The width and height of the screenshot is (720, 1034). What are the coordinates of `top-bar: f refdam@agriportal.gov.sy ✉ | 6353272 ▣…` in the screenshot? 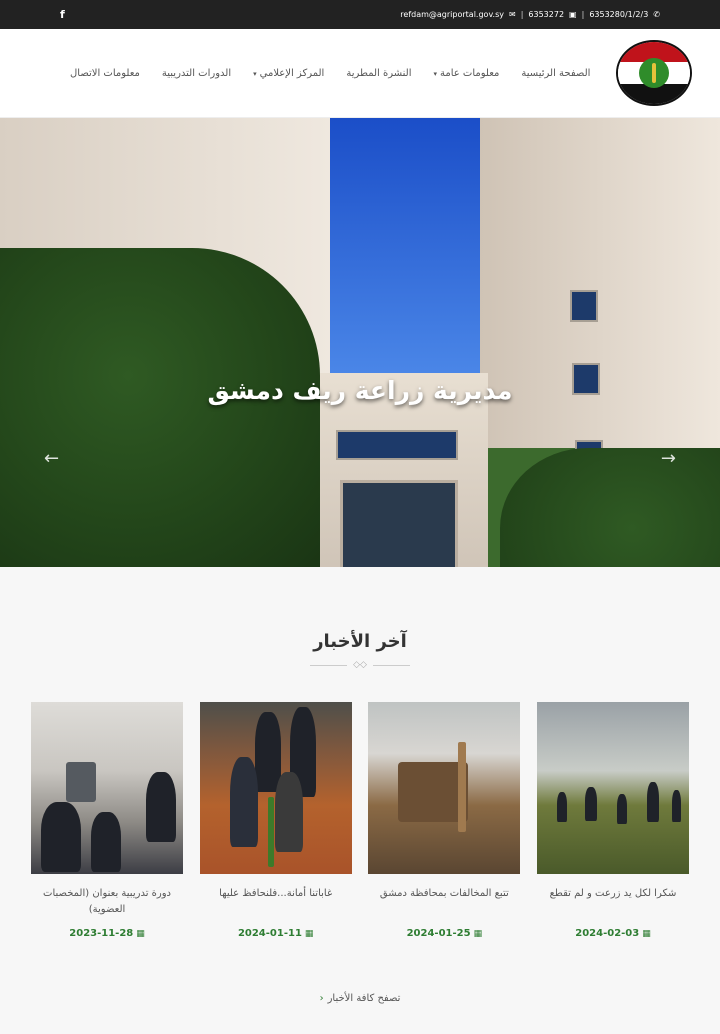 It's located at (360, 14).